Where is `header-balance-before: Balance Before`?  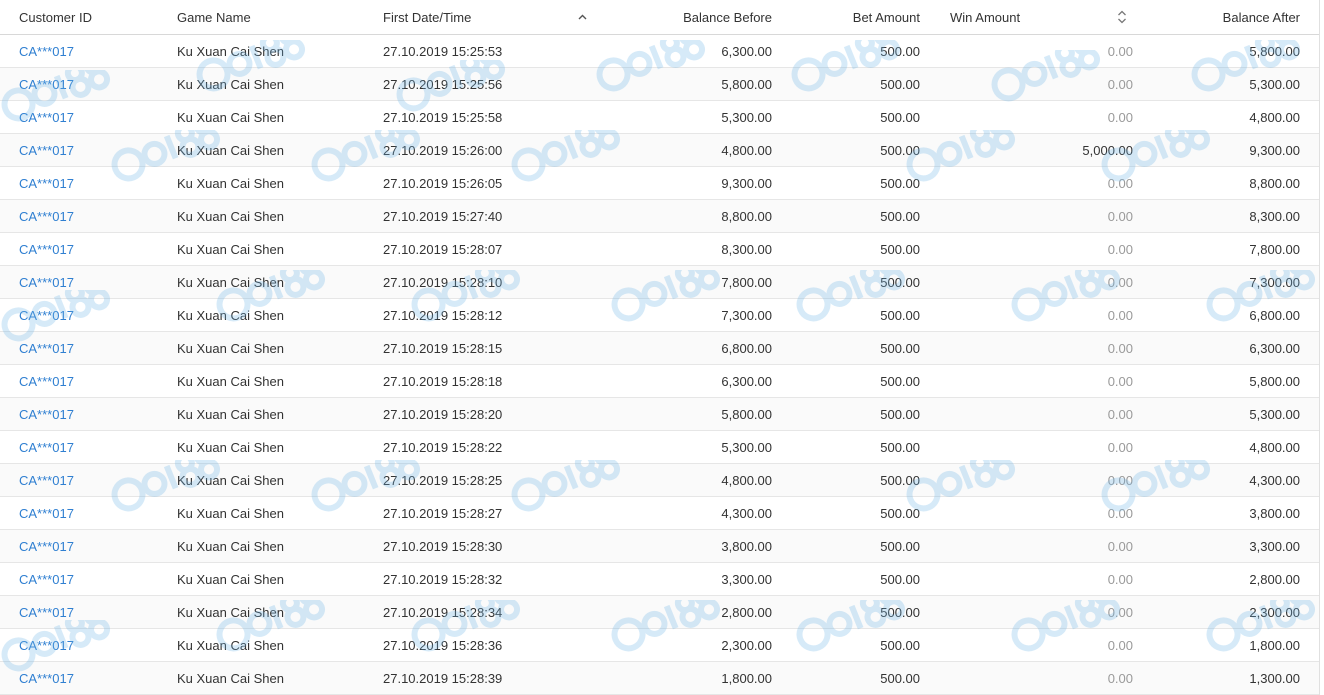
header-balance-before: Balance Before is located at coordinates (686, 17).